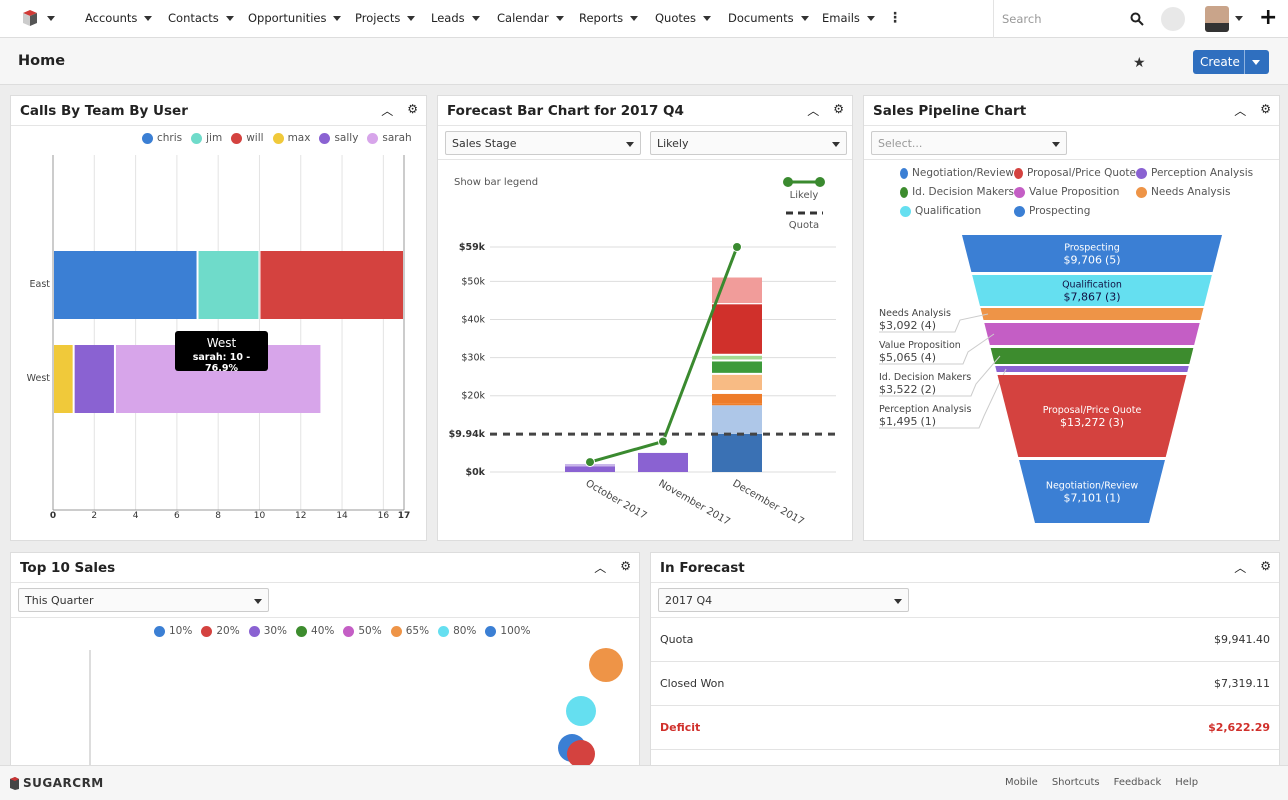 The image size is (1288, 800). What do you see at coordinates (1092, 314) in the screenshot?
I see `funnel-segment-needs-analysis` at bounding box center [1092, 314].